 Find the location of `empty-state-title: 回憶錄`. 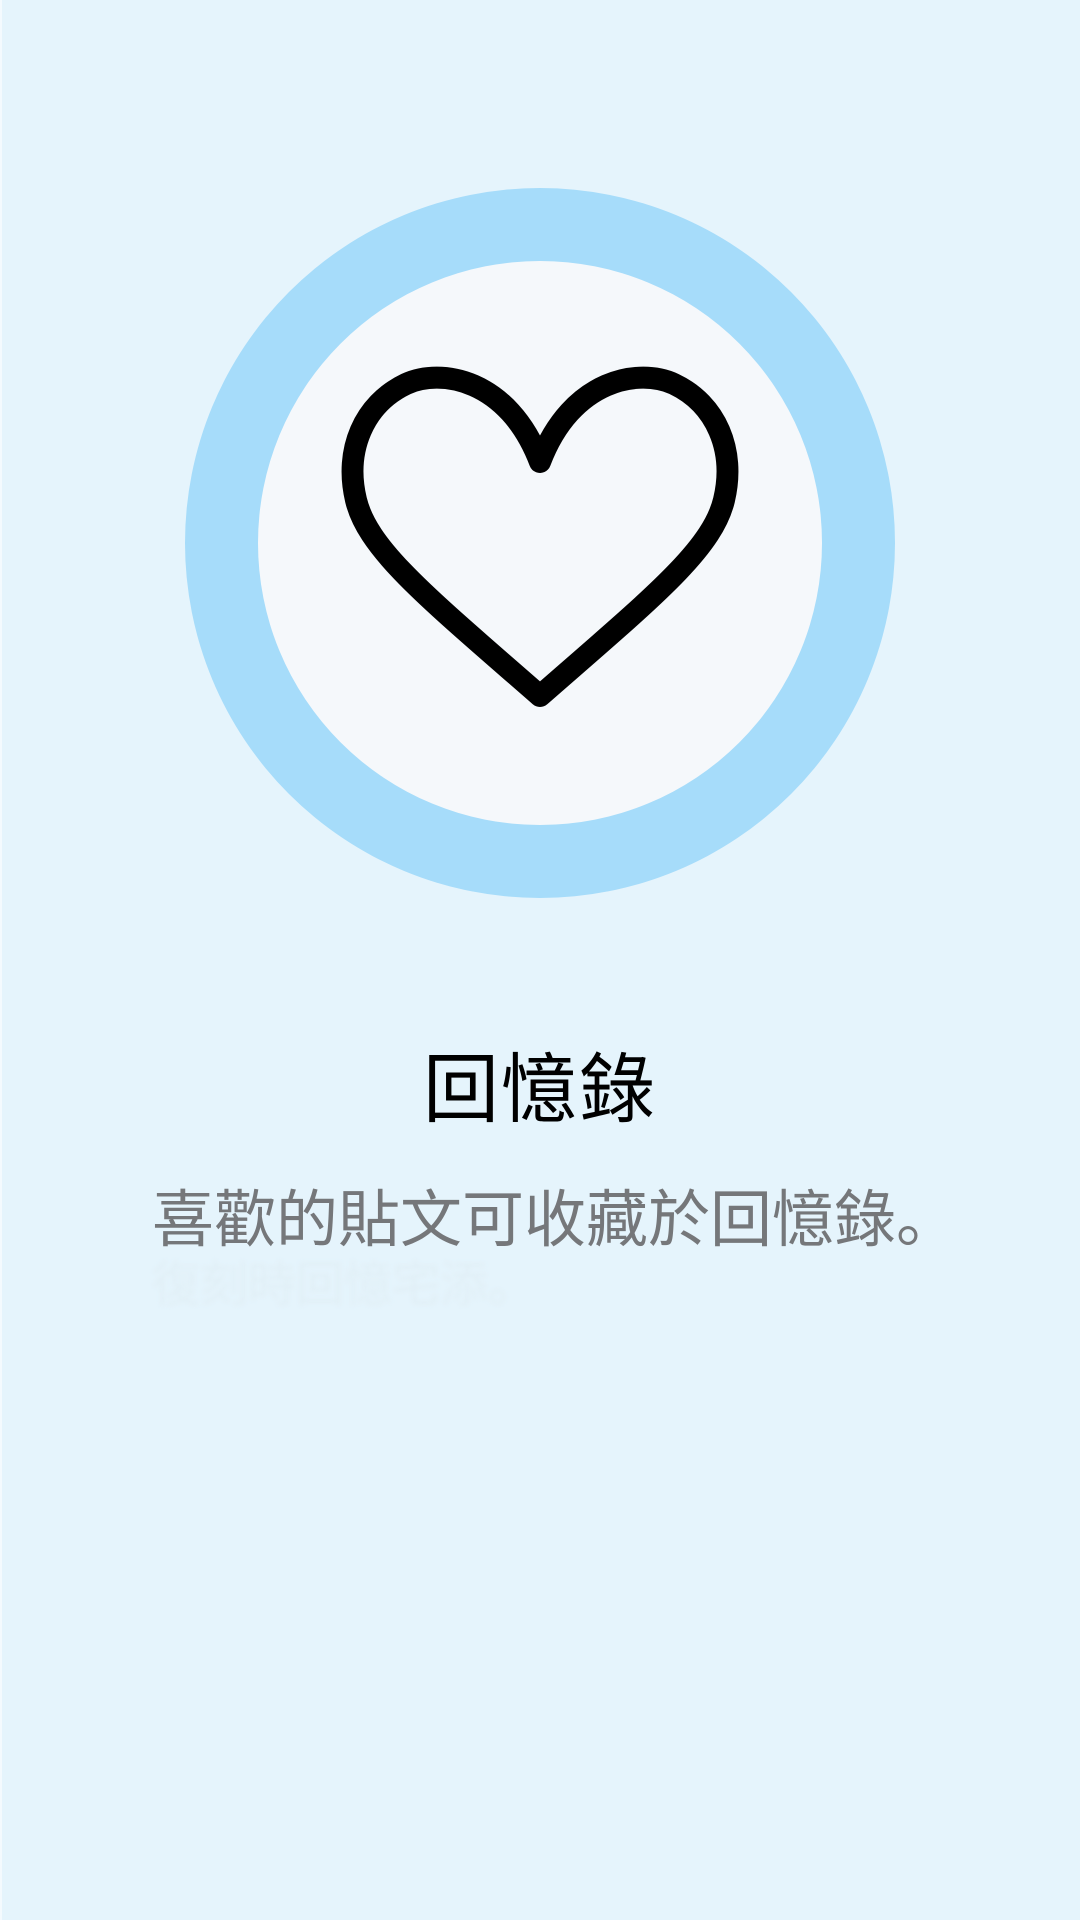

empty-state-title: 回憶錄 is located at coordinates (540, 1089).